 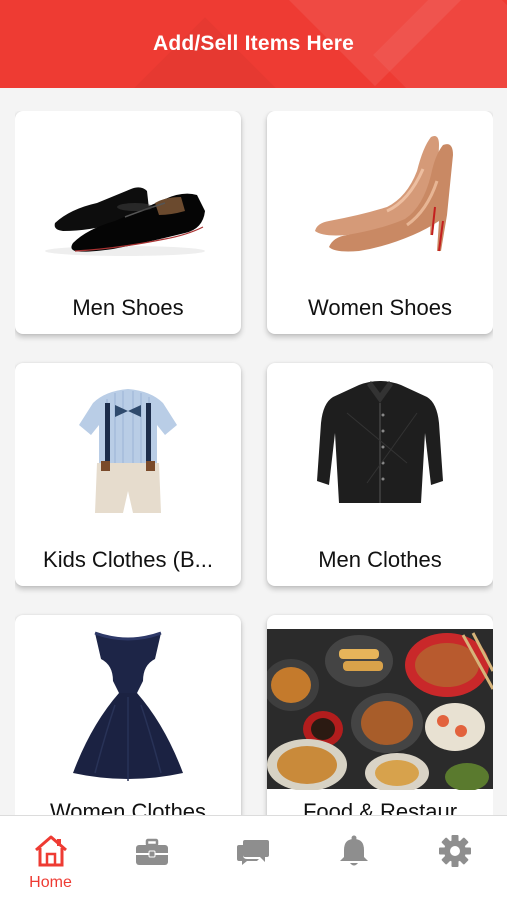 What do you see at coordinates (380, 709) in the screenshot?
I see `food-image` at bounding box center [380, 709].